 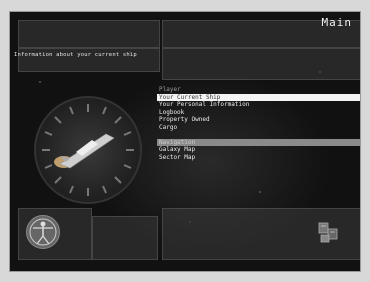 What do you see at coordinates (125, 238) in the screenshot?
I see `bottom-mid-panel` at bounding box center [125, 238].